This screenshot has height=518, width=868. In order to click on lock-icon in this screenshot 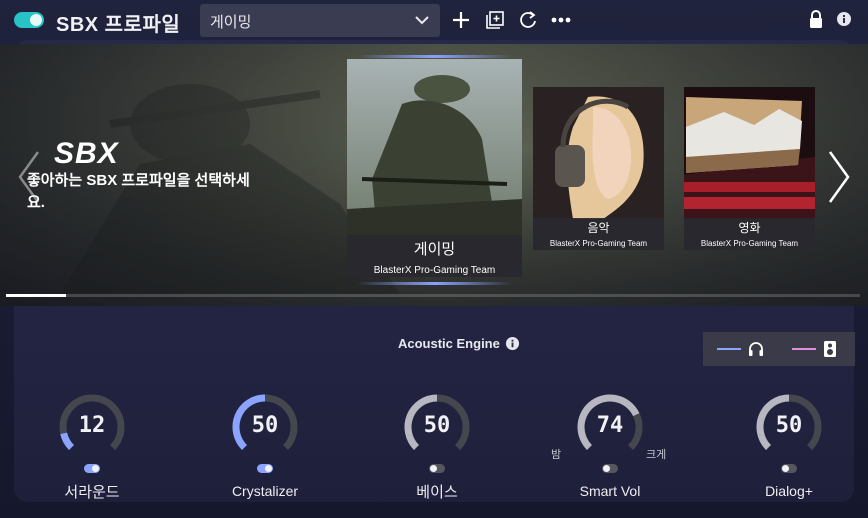, I will do `click(816, 19)`.